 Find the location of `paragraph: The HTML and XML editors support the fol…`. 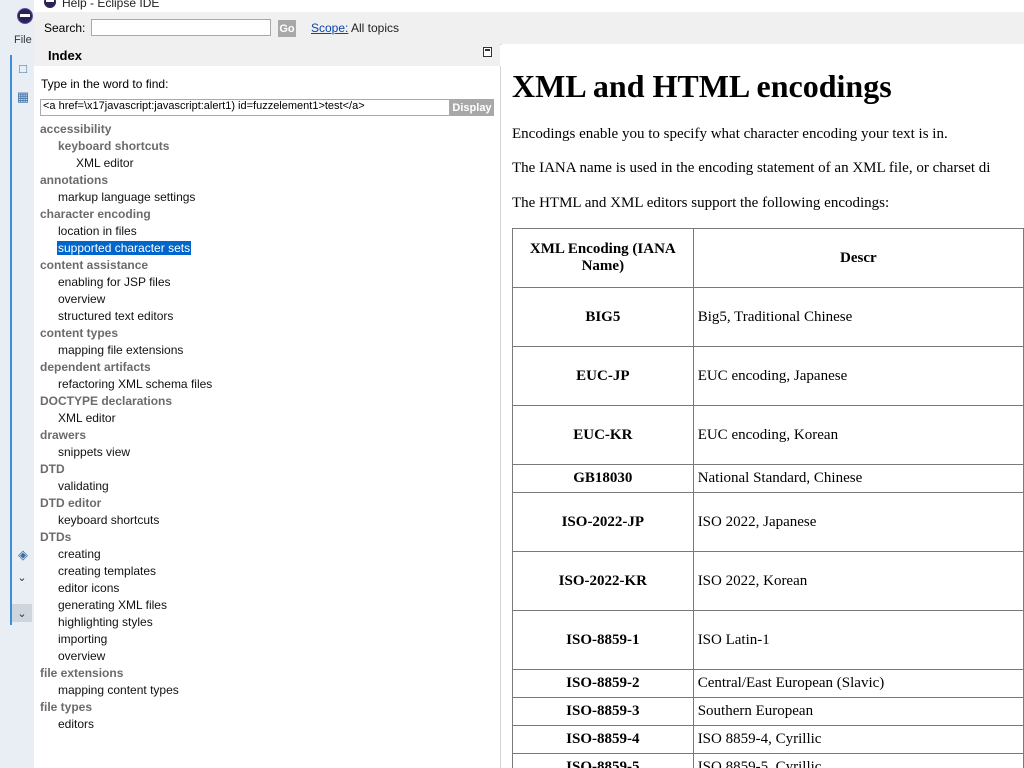

paragraph: The HTML and XML editors support the fol… is located at coordinates (701, 203).